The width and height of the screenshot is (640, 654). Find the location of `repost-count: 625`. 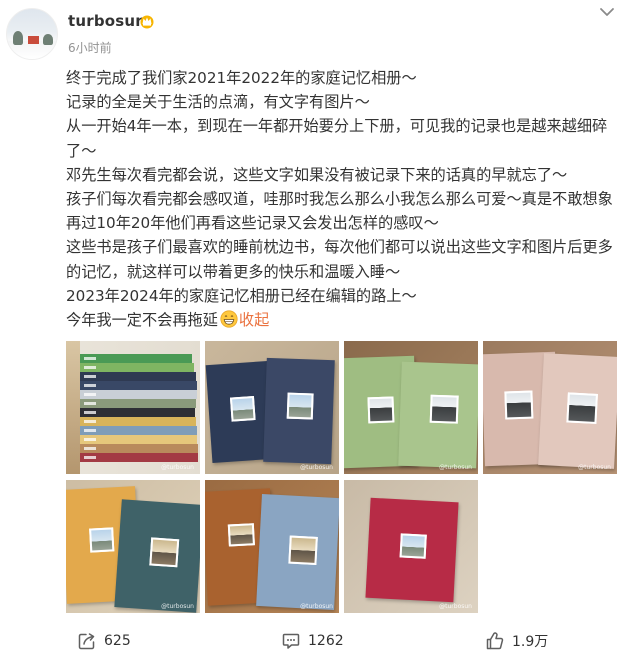

repost-count: 625 is located at coordinates (117, 641).